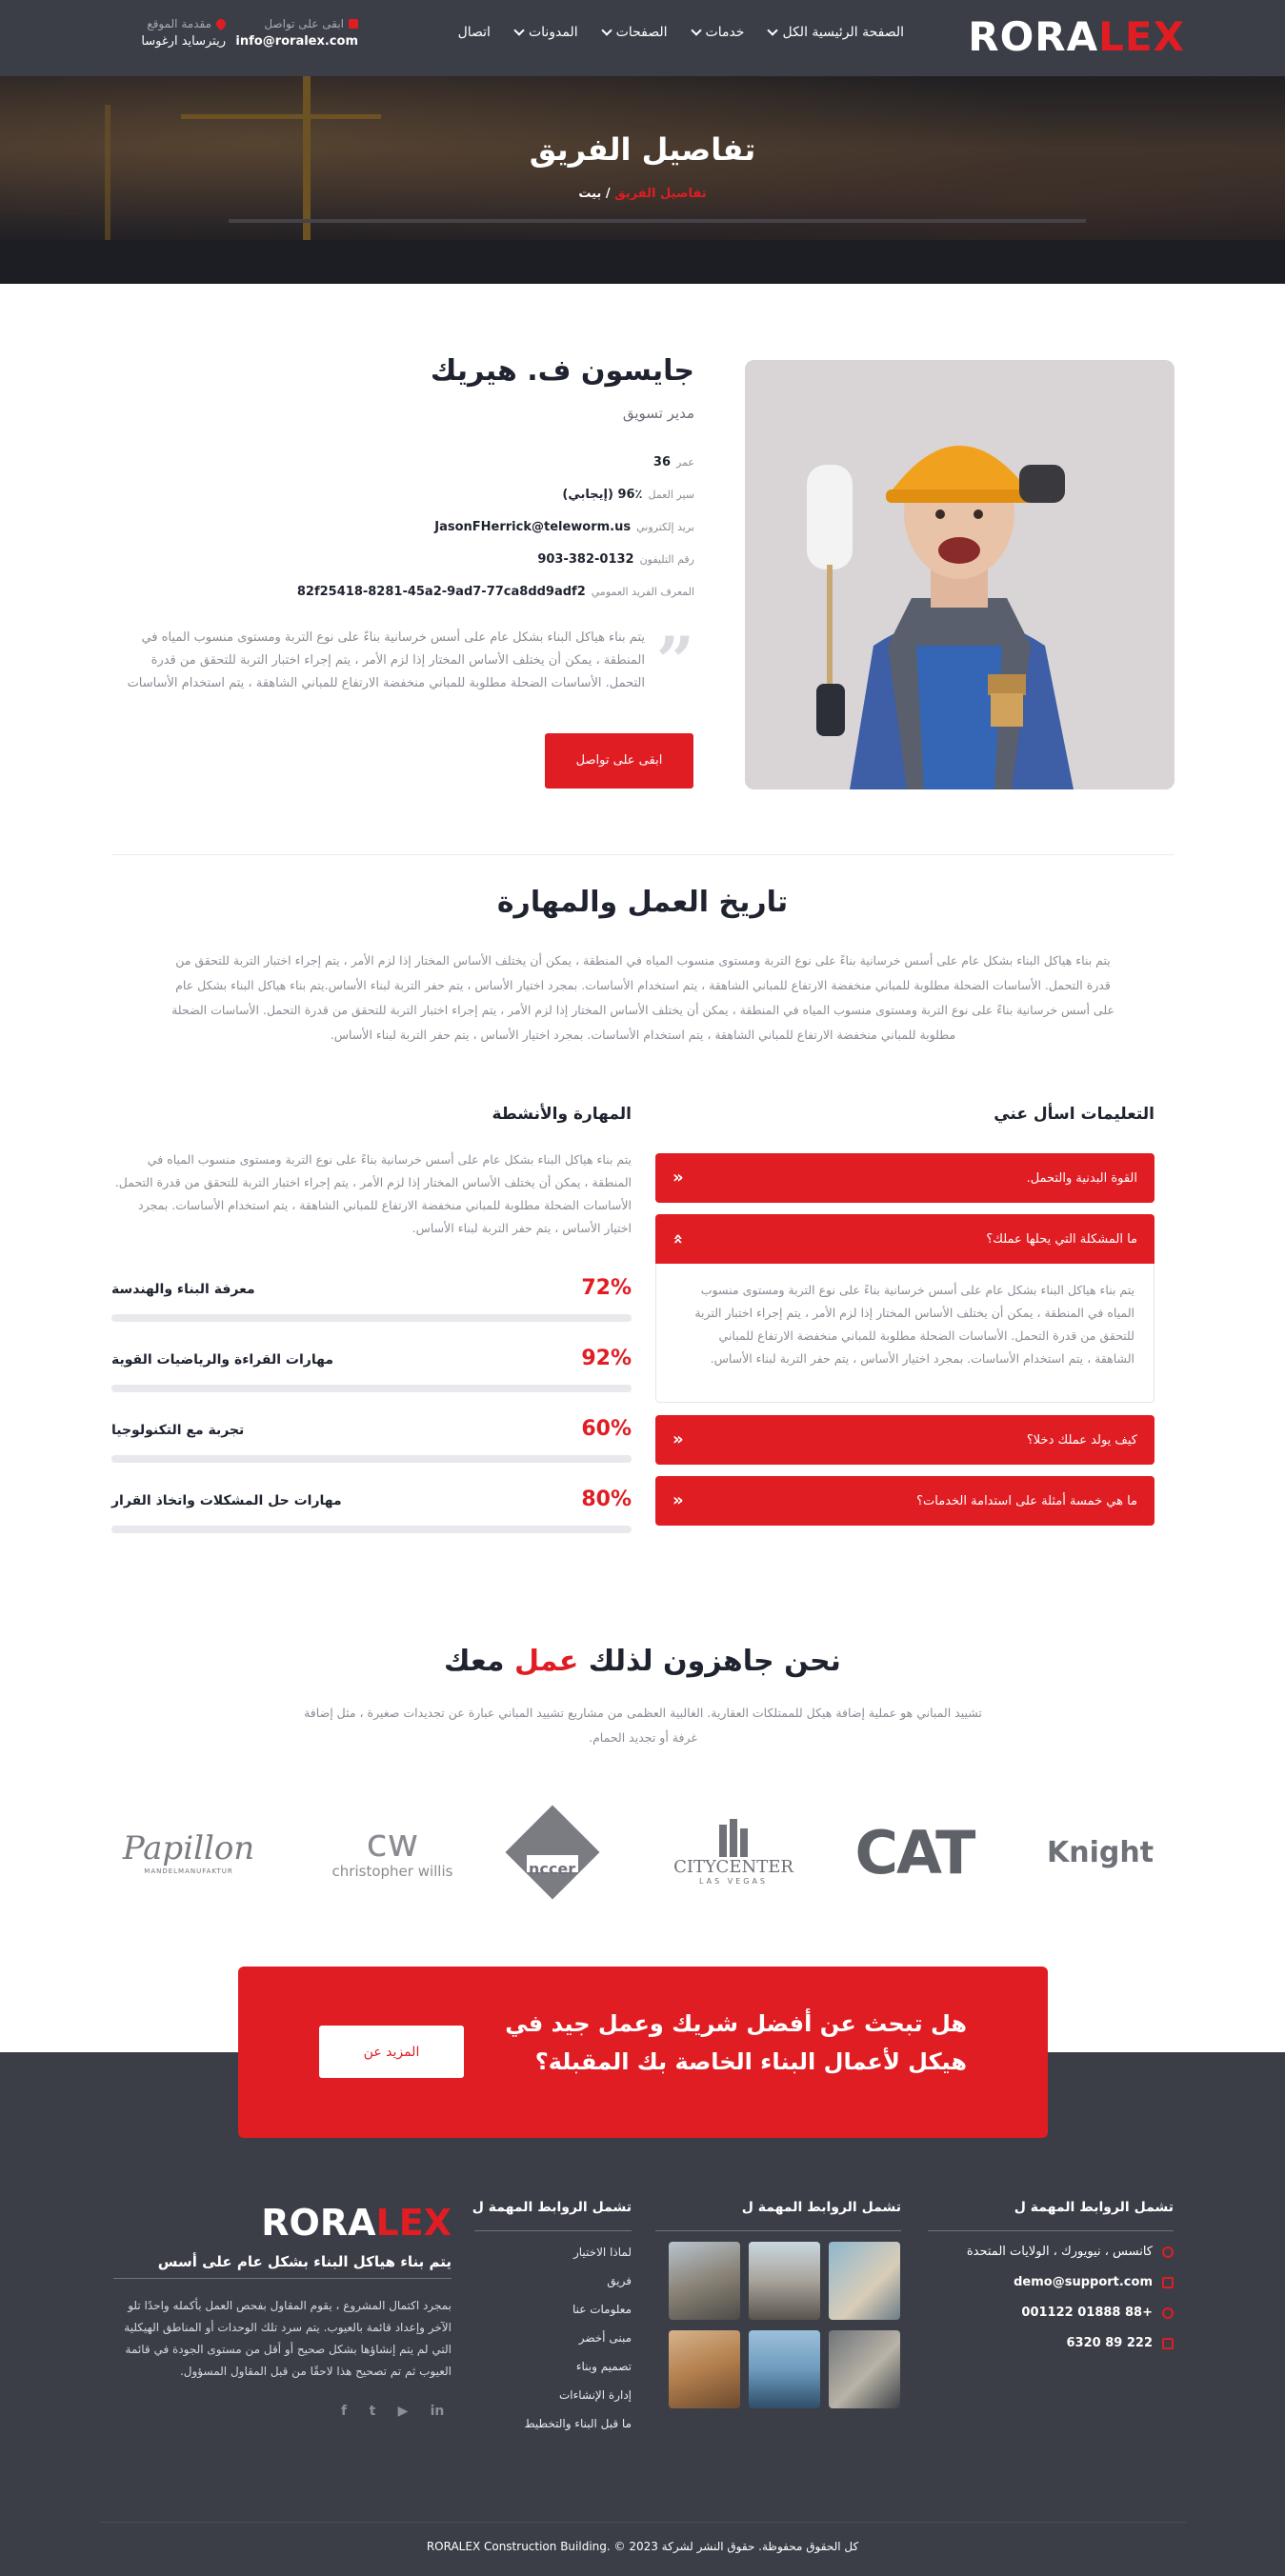 The height and width of the screenshot is (2576, 1285). I want to click on fax-icon, so click(1168, 2343).